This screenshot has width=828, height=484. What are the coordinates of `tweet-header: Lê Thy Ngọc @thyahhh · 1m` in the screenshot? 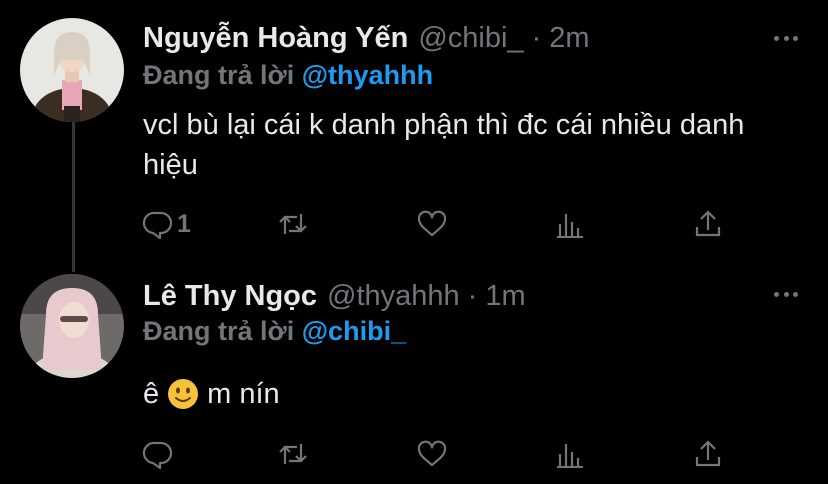 It's located at (334, 296).